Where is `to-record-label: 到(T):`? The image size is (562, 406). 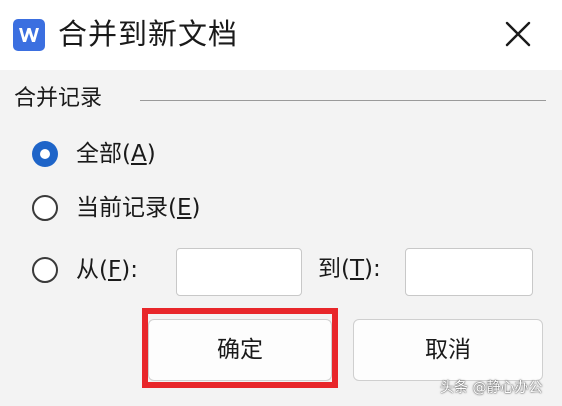
to-record-label: 到(T): is located at coordinates (349, 269).